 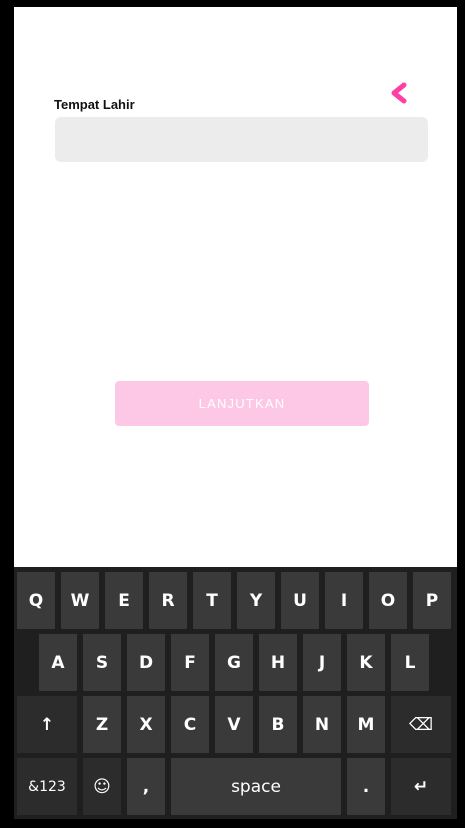 What do you see at coordinates (47, 724) in the screenshot?
I see `shift-key: ↑` at bounding box center [47, 724].